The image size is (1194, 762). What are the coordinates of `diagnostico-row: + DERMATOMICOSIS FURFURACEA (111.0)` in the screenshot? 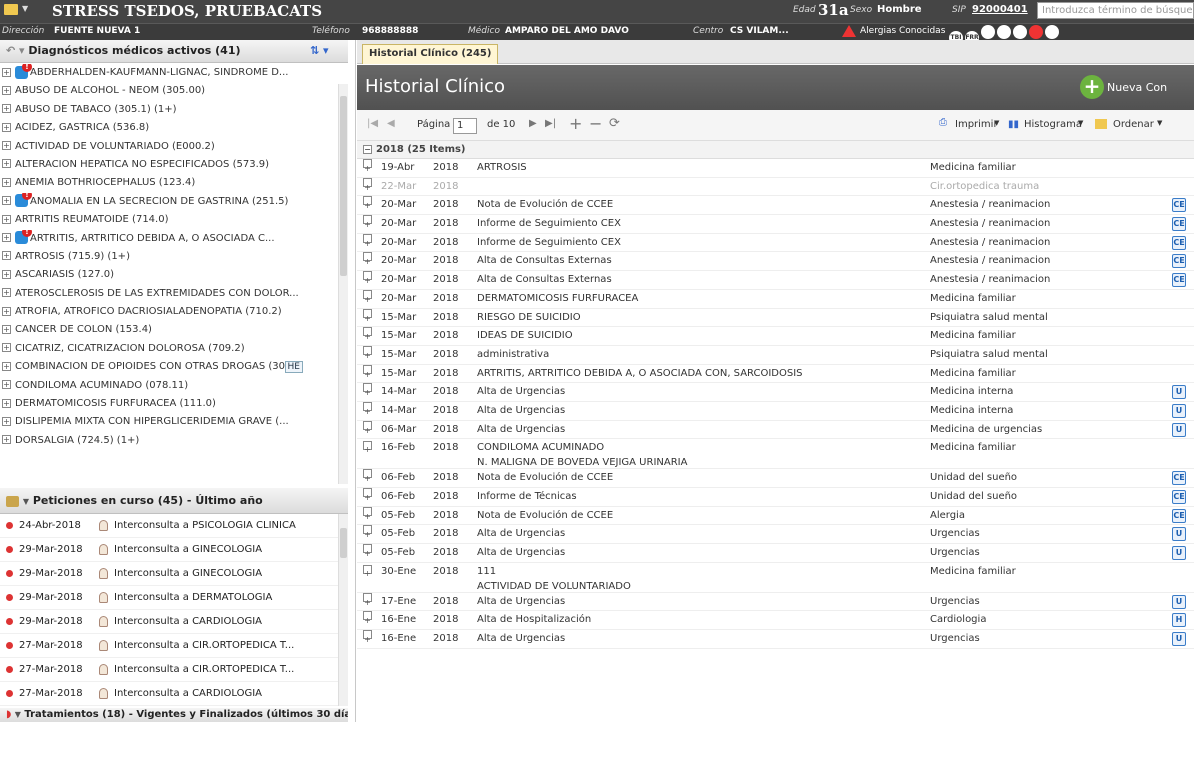 It's located at (174, 404).